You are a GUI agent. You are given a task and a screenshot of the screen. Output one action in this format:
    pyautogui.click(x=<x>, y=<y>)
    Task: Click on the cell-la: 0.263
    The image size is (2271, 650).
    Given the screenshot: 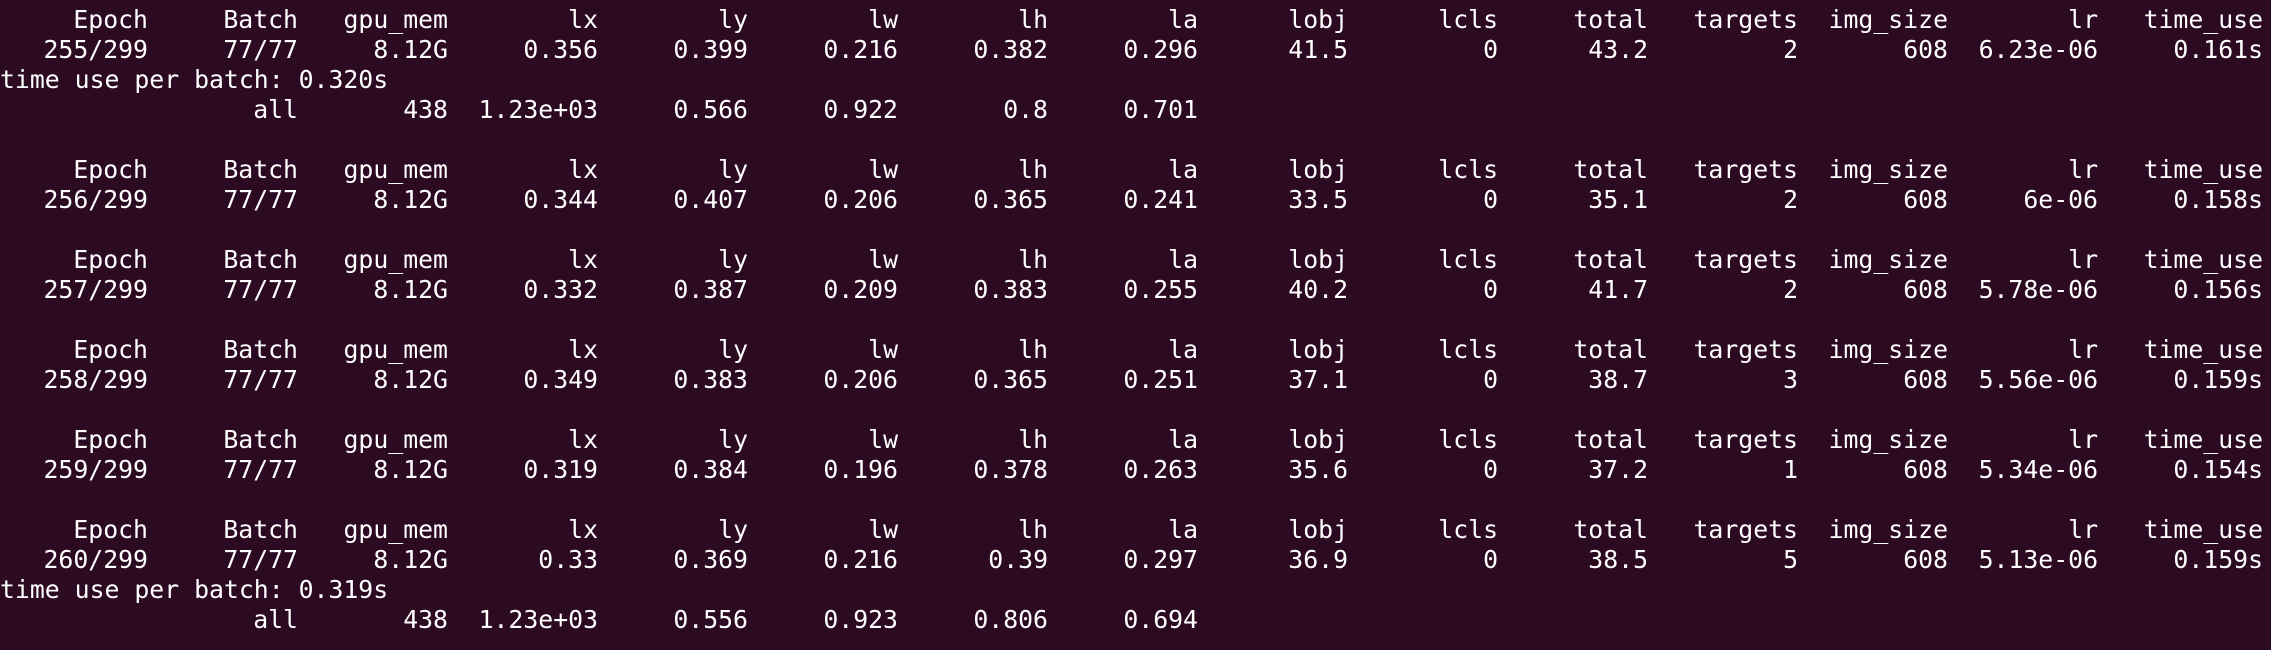 What is the action you would take?
    pyautogui.click(x=1160, y=469)
    